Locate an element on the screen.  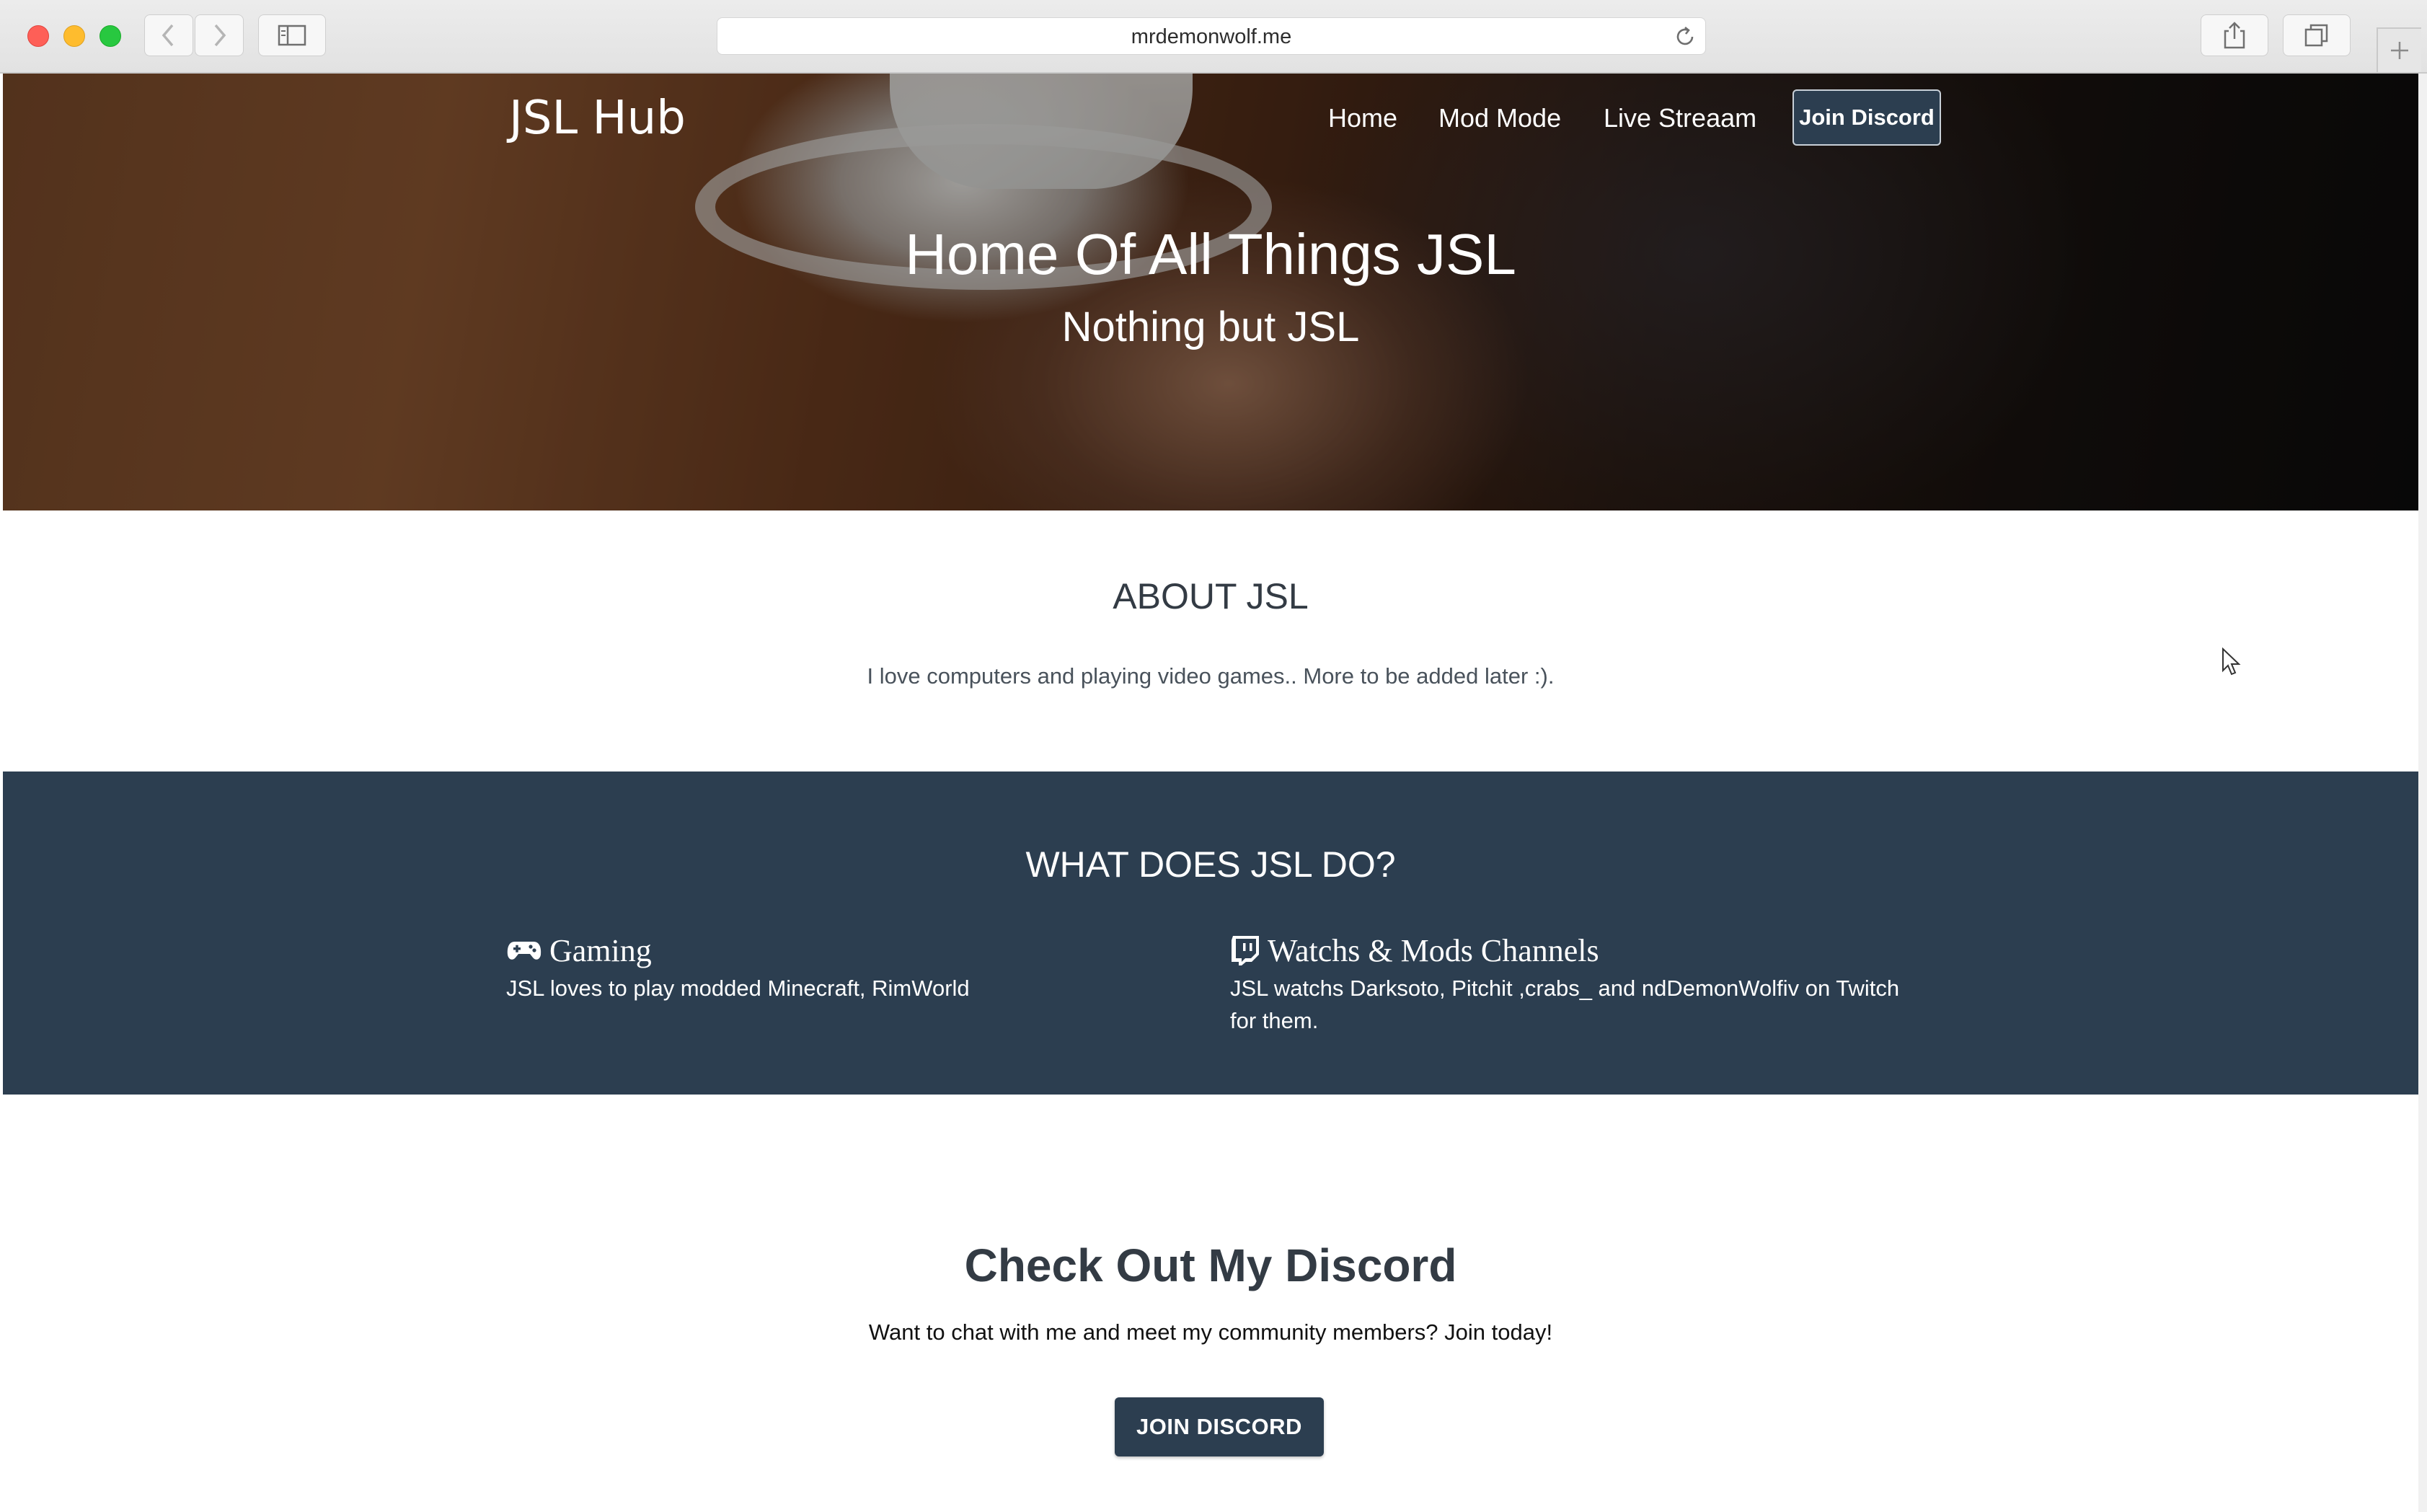
tabs-overview-icon is located at coordinates (2316, 35).